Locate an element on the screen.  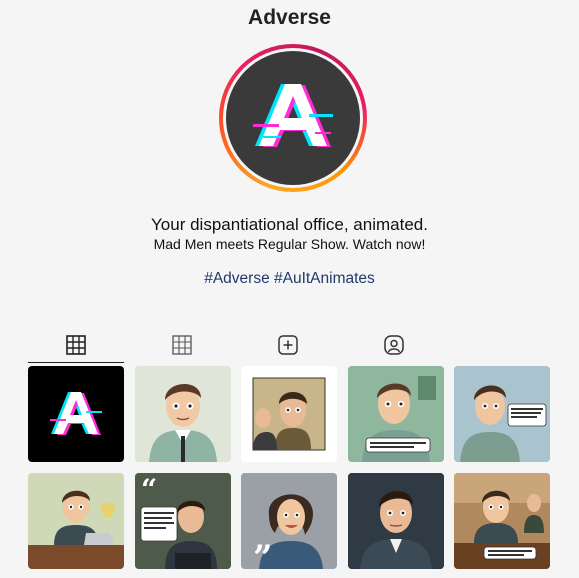
tab-tagged is located at coordinates (394, 345).